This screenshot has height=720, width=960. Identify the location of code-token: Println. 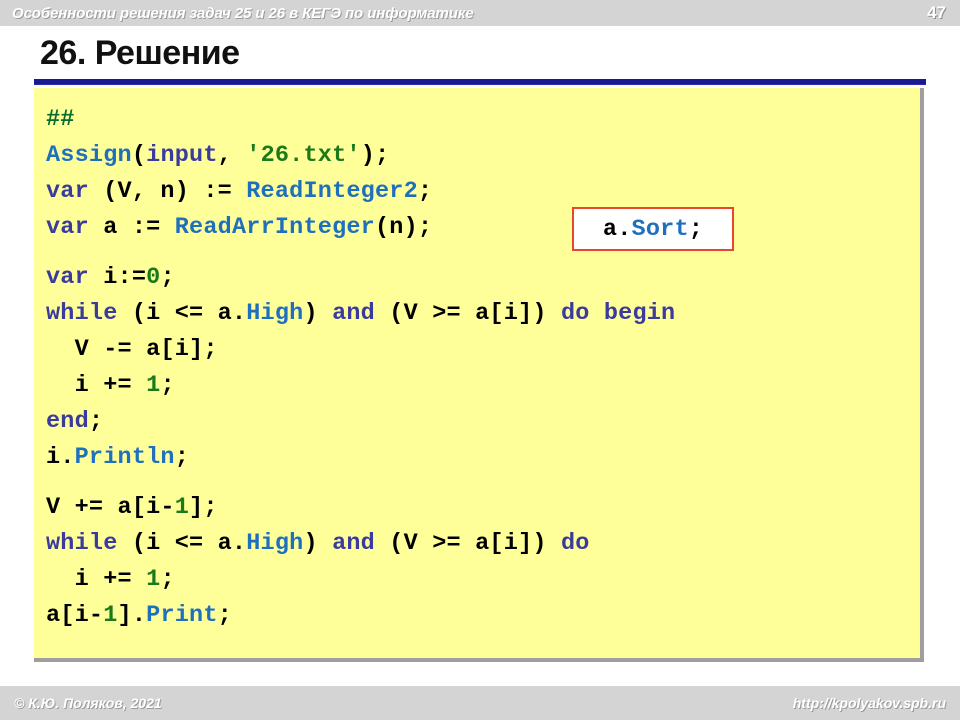
(124, 457).